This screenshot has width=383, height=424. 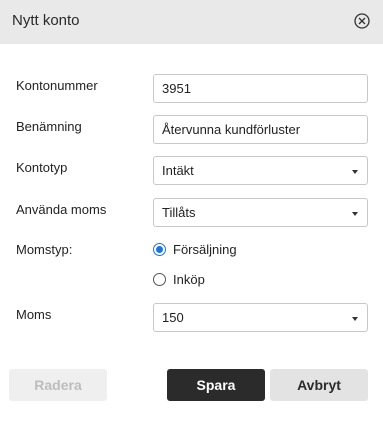 I want to click on use-vat-label: Använda moms, so click(x=61, y=209).